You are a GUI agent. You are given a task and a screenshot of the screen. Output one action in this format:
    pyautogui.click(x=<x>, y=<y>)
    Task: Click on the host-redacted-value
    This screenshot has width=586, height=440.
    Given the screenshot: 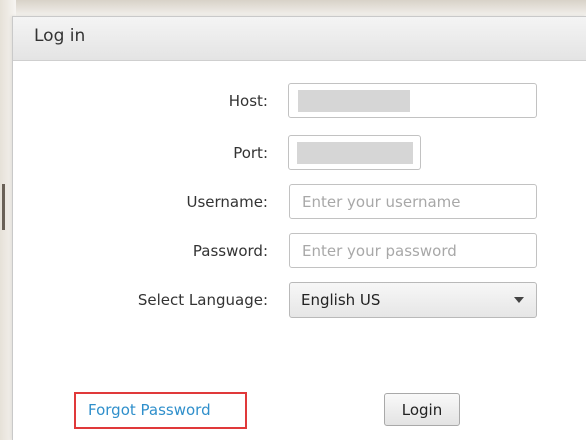 What is the action you would take?
    pyautogui.click(x=354, y=101)
    